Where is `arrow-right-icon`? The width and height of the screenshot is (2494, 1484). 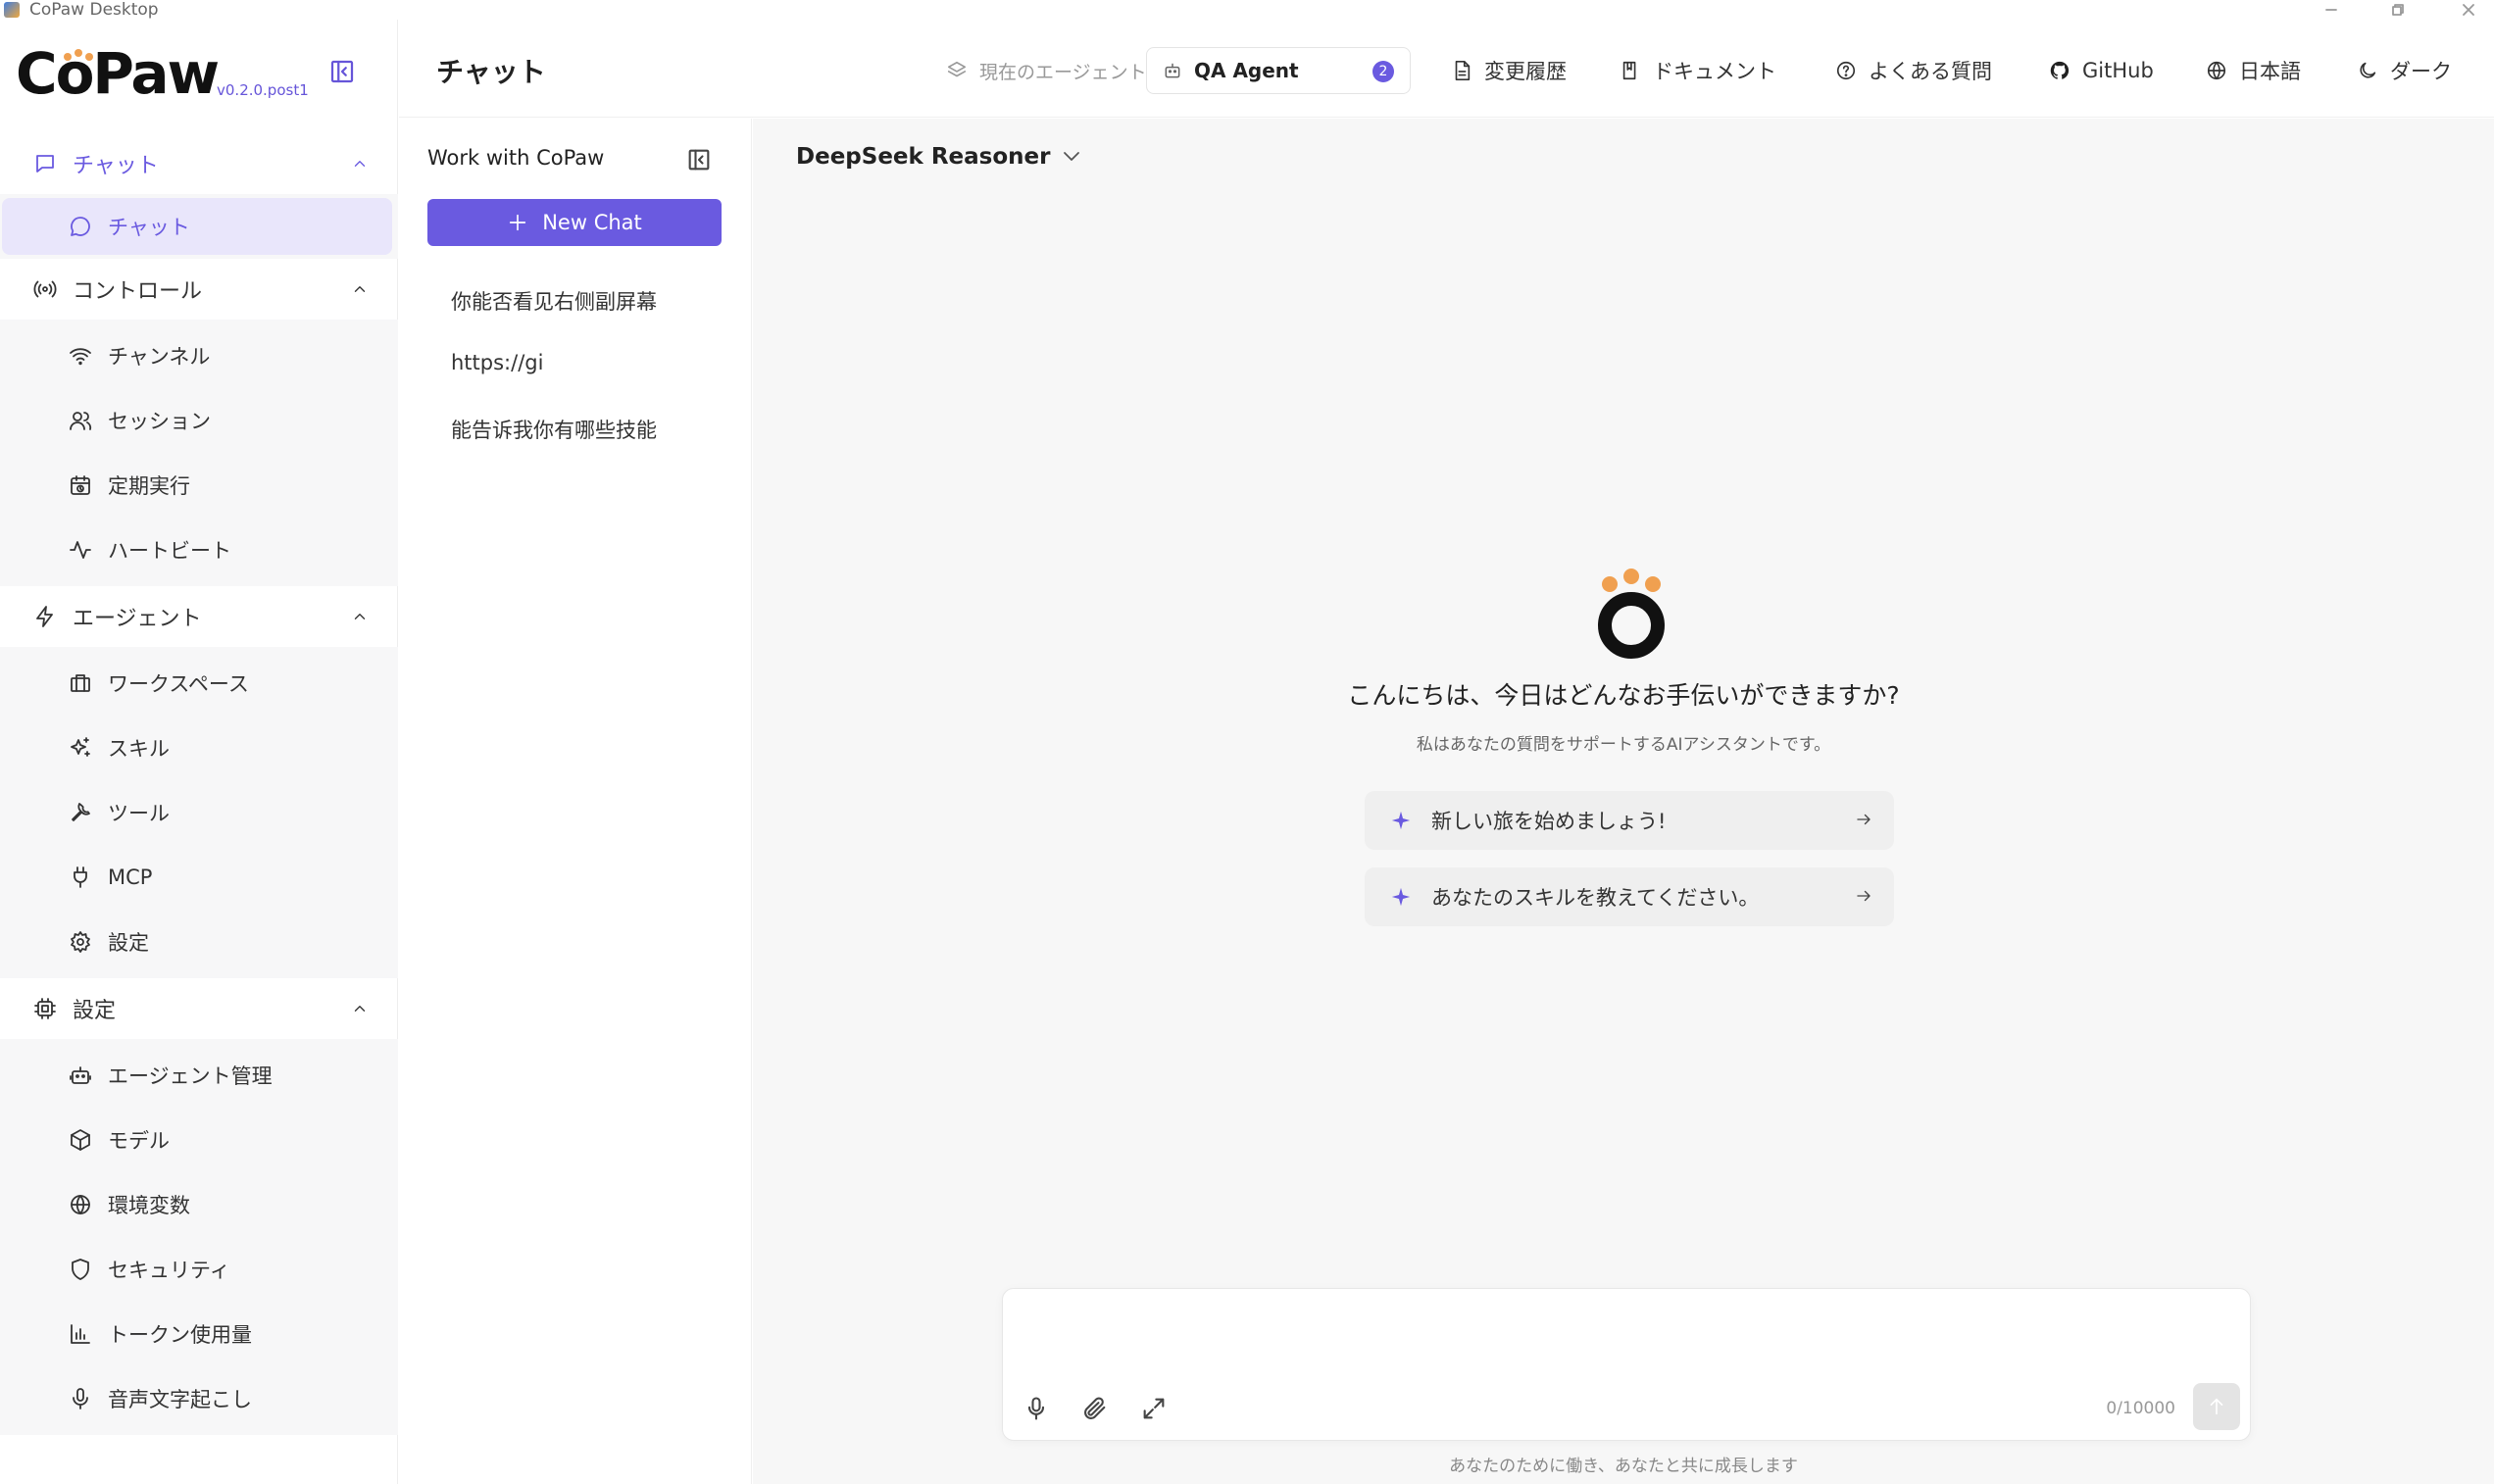
arrow-right-icon is located at coordinates (1864, 819).